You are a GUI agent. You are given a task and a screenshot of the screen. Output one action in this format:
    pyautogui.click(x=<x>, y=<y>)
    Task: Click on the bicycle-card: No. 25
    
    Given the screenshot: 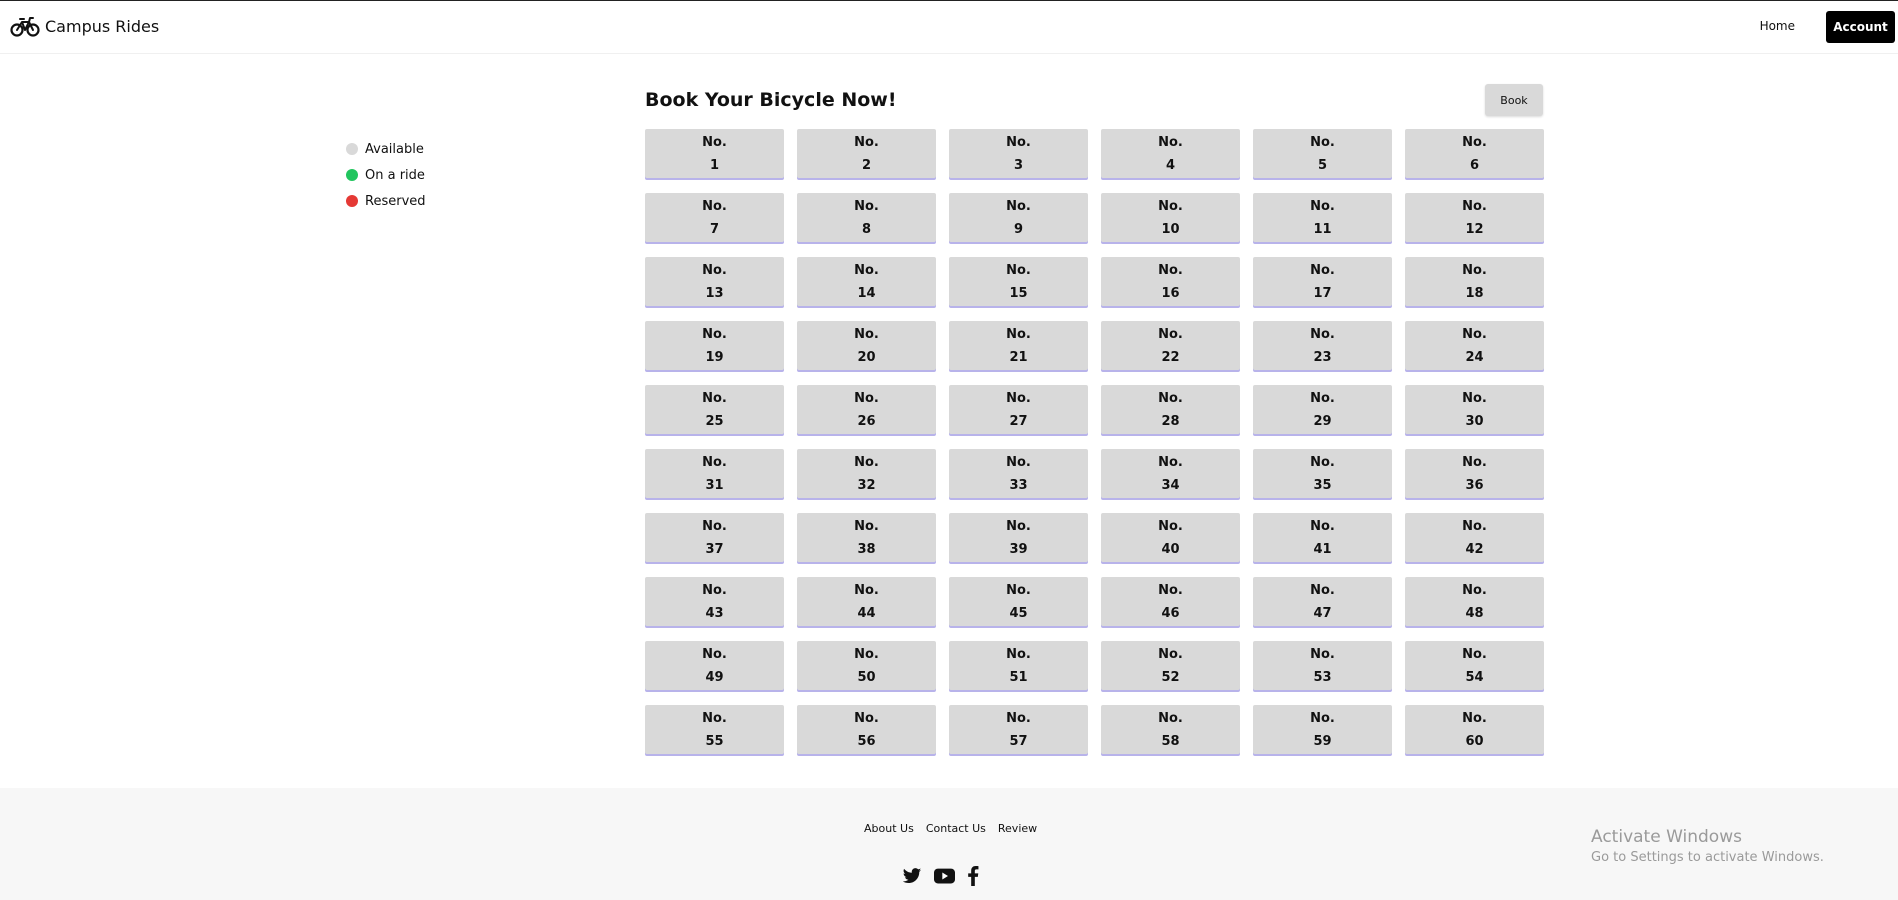 What is the action you would take?
    pyautogui.click(x=714, y=409)
    